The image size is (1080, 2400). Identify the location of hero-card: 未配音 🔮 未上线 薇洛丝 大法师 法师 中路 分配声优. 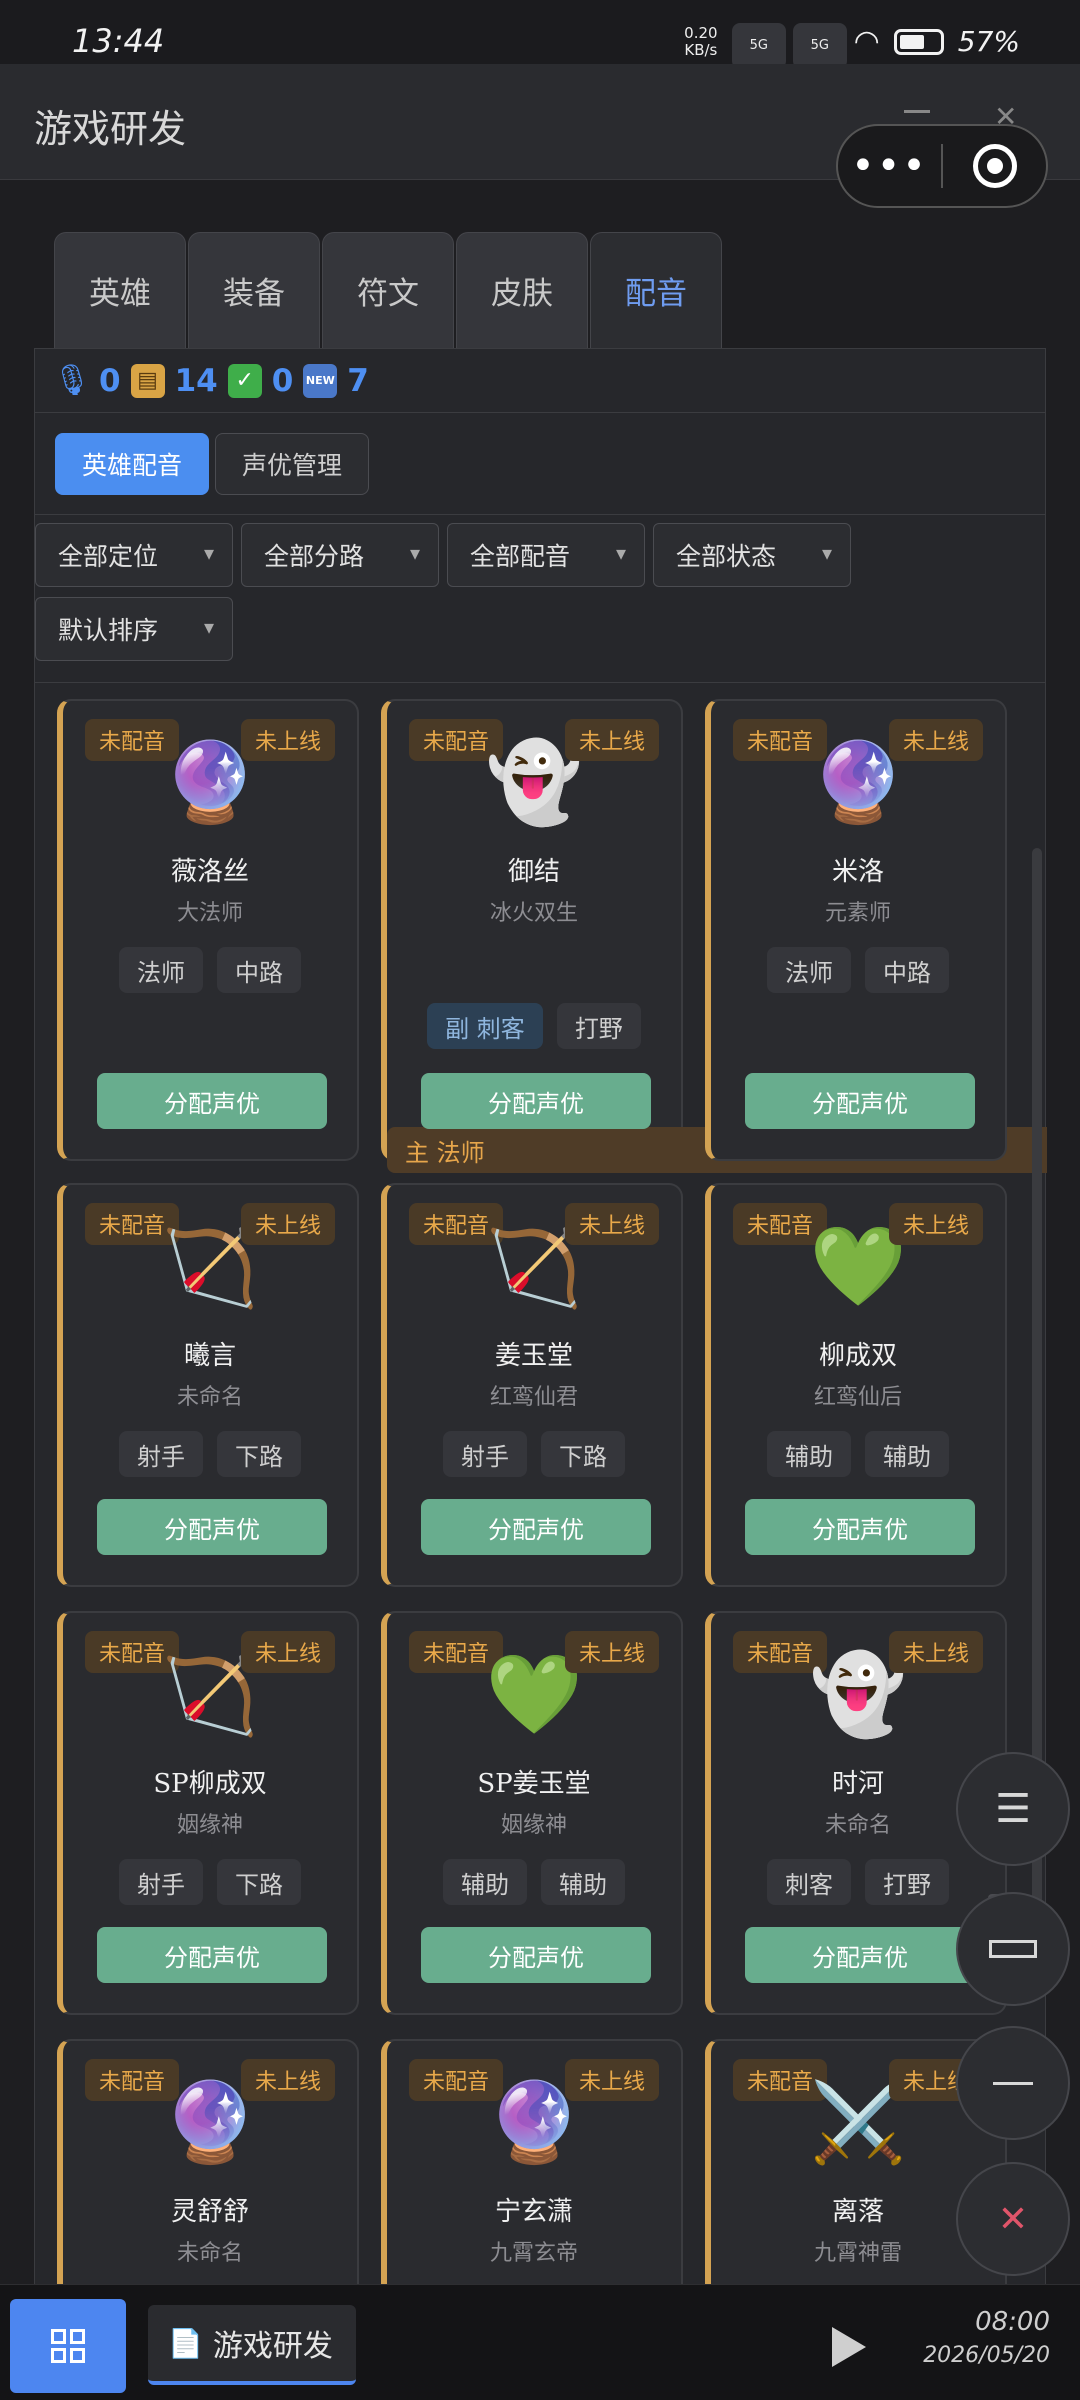
(208, 930).